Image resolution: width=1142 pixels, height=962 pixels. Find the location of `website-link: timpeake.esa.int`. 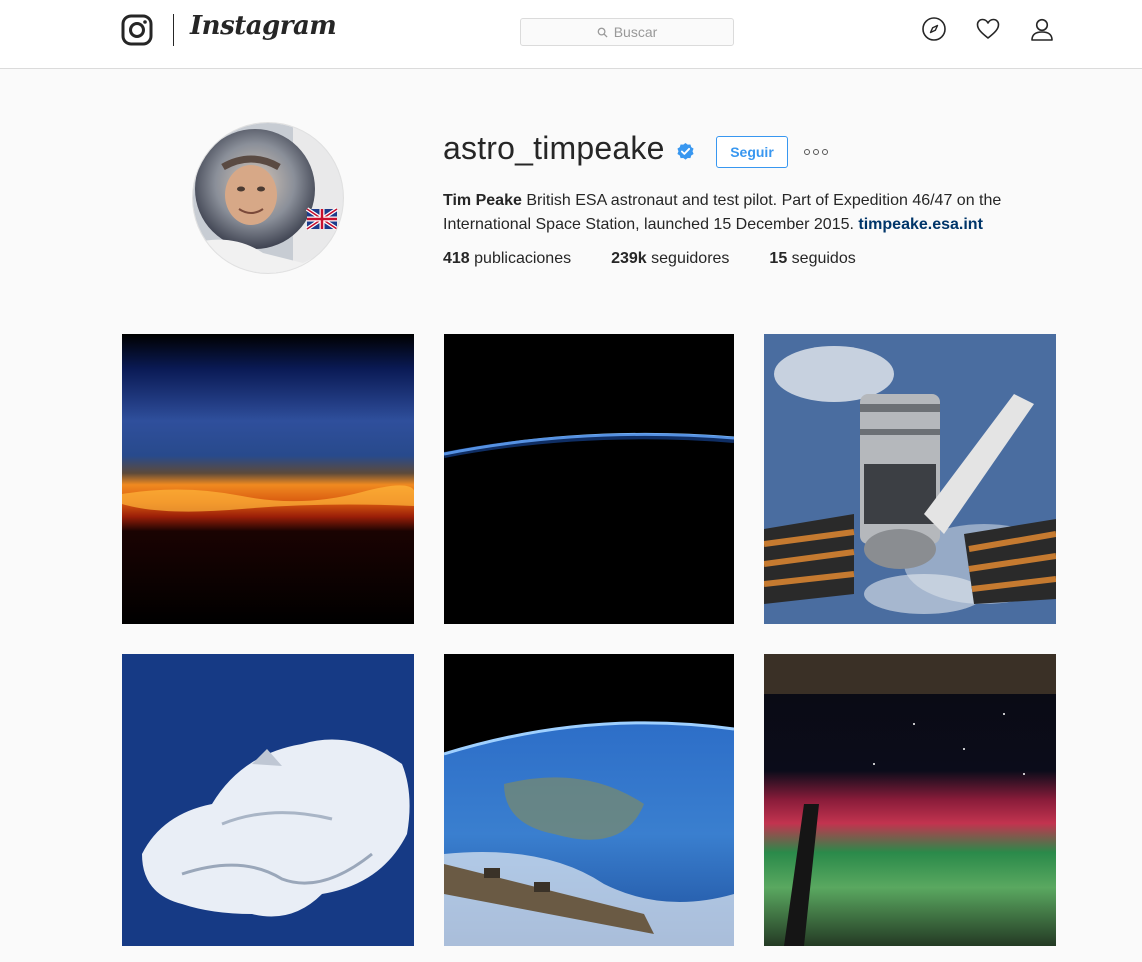

website-link: timpeake.esa.int is located at coordinates (920, 224).